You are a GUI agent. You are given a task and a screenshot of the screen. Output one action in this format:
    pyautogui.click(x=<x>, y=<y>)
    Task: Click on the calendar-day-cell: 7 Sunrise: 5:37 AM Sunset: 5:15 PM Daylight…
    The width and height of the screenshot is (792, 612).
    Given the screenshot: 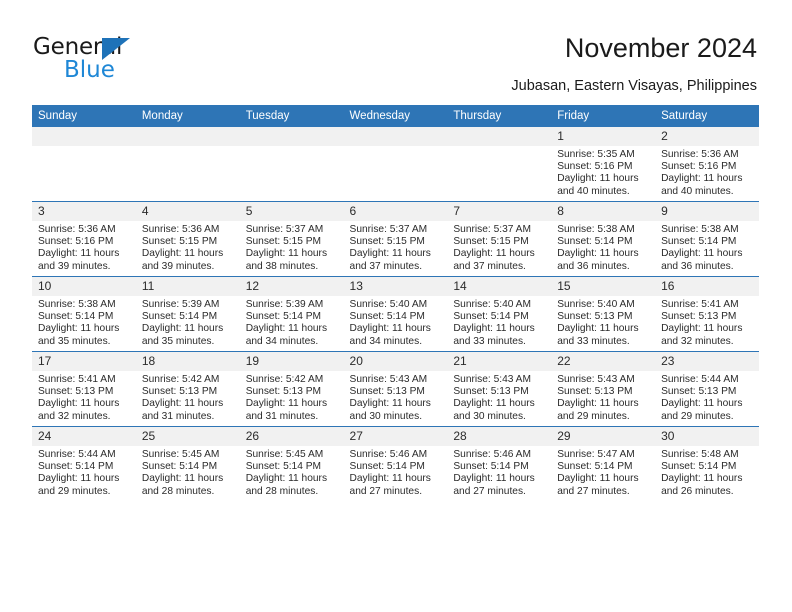 What is the action you would take?
    pyautogui.click(x=499, y=239)
    